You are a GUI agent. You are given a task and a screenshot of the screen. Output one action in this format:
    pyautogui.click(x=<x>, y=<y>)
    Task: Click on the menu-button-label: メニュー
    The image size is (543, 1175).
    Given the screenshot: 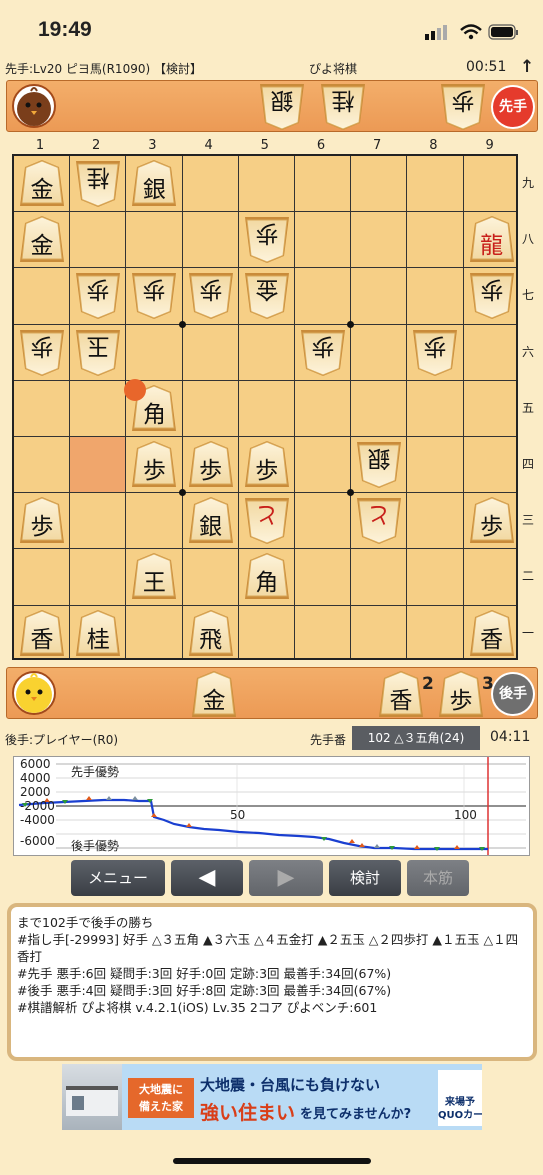 What is the action you would take?
    pyautogui.click(x=117, y=878)
    